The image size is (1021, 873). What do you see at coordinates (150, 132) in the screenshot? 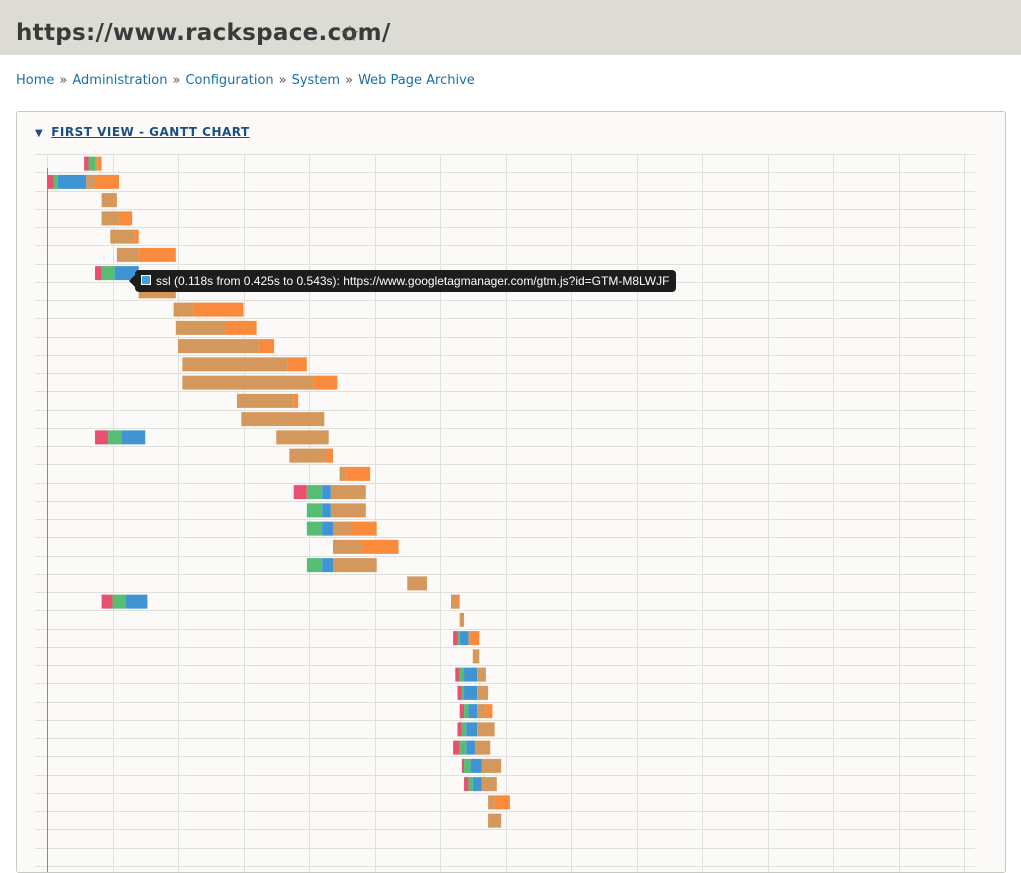
I see `panel-legend-text: FIRST VIEW - GANTT CHART` at bounding box center [150, 132].